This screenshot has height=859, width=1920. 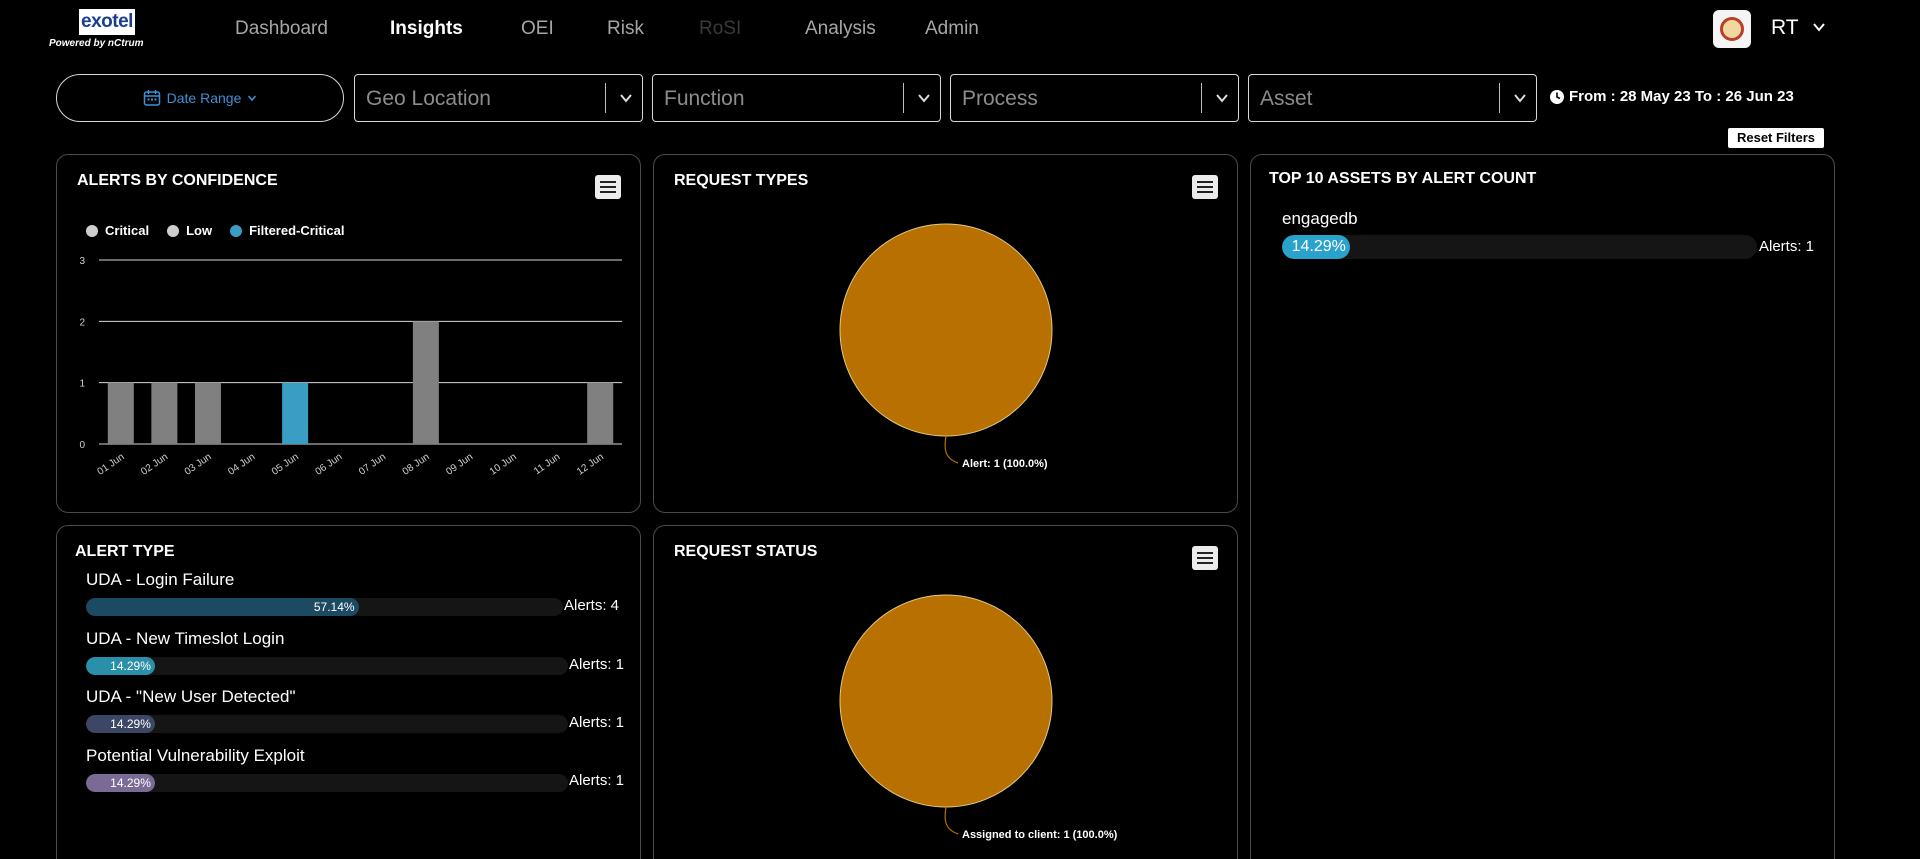 What do you see at coordinates (215, 230) in the screenshot?
I see `chart-legend: Critical Low Filtered-Critical` at bounding box center [215, 230].